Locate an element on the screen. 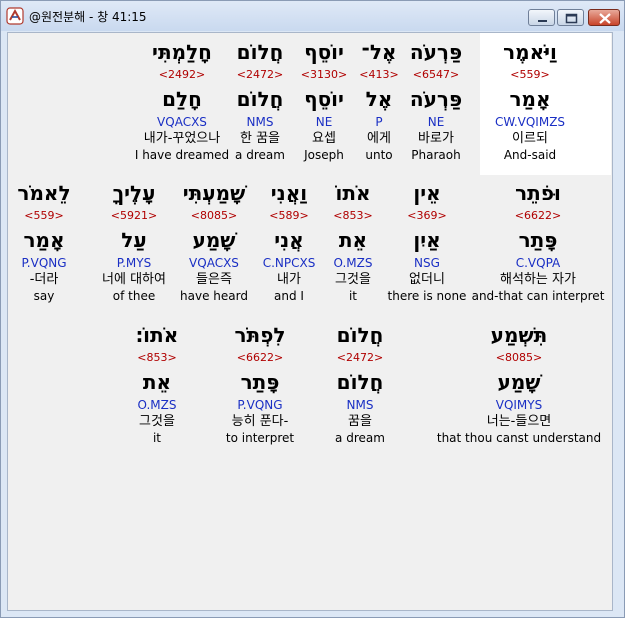  korean-gloss: 내가 is located at coordinates (289, 279).